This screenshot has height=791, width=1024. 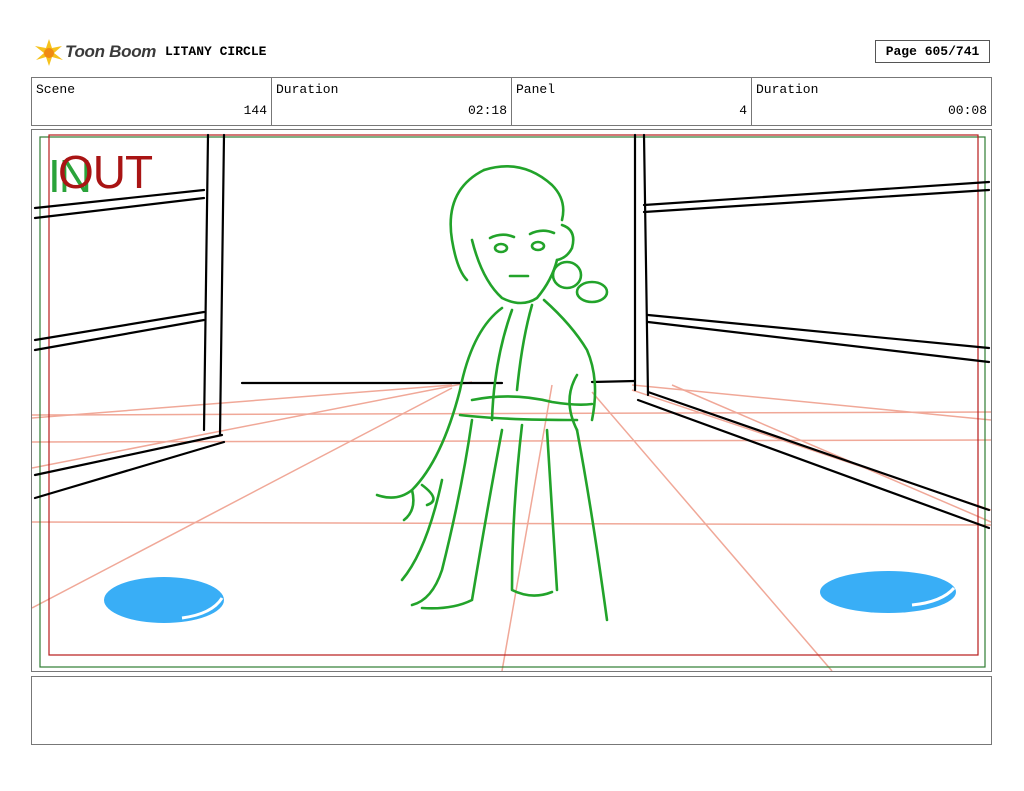 I want to click on project-title: LITANY CIRCLE, so click(x=216, y=51).